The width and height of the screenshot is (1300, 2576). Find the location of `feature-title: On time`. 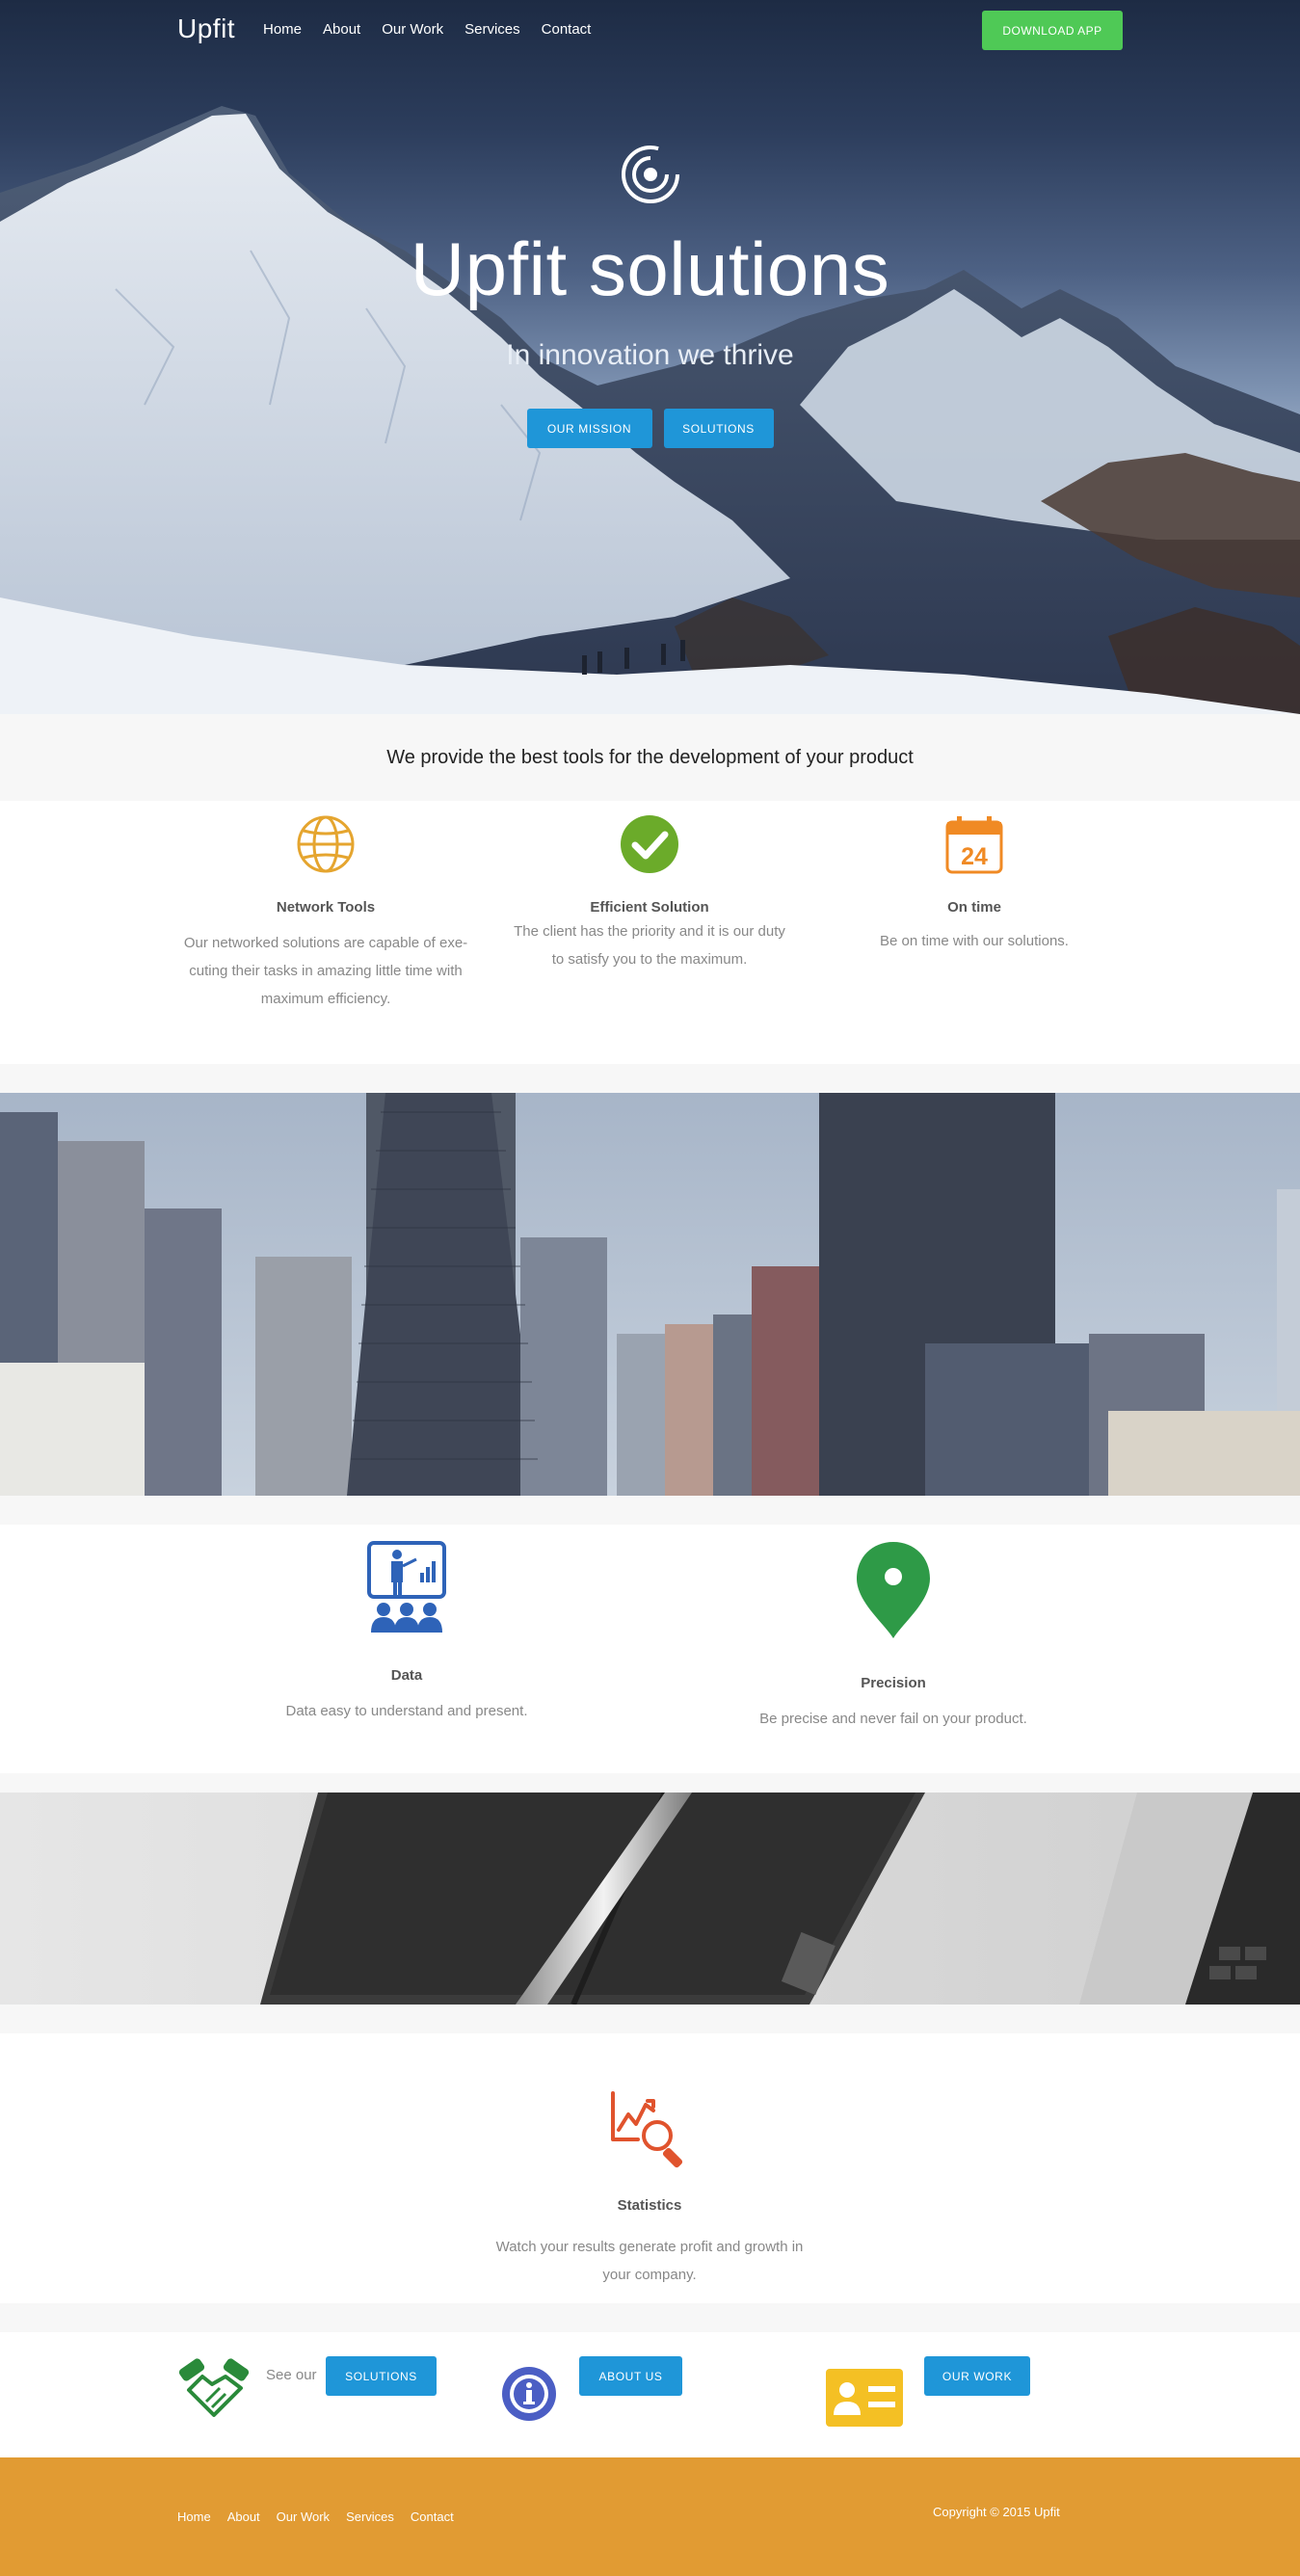

feature-title: On time is located at coordinates (974, 907).